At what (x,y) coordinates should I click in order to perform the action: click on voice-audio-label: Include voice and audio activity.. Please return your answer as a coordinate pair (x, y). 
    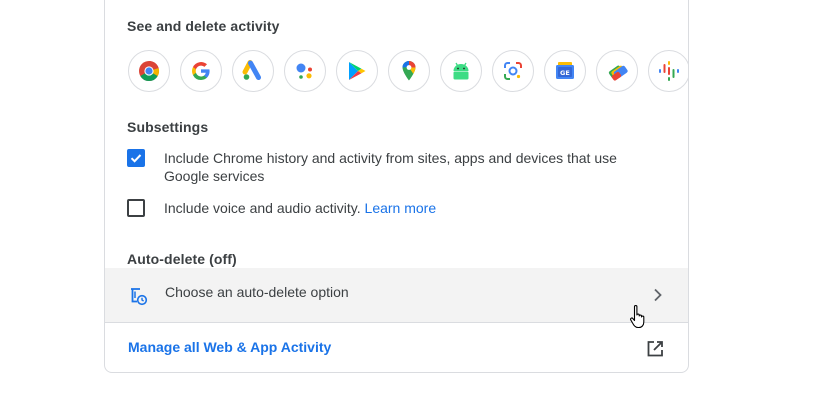
    Looking at the image, I should click on (262, 208).